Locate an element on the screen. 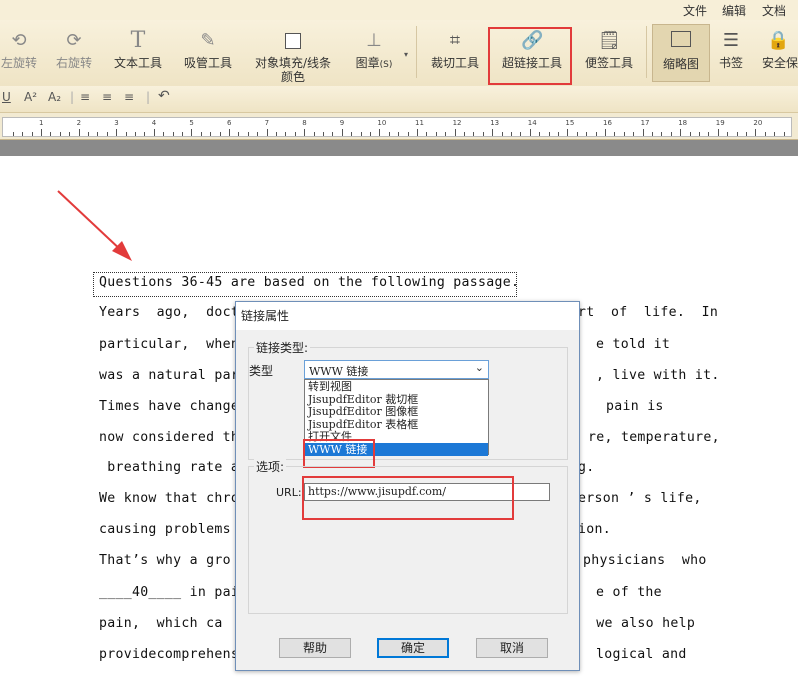  format-toolbar: U A² A₂ | ≡ ≡ ≡ | ↶ is located at coordinates (399, 99).